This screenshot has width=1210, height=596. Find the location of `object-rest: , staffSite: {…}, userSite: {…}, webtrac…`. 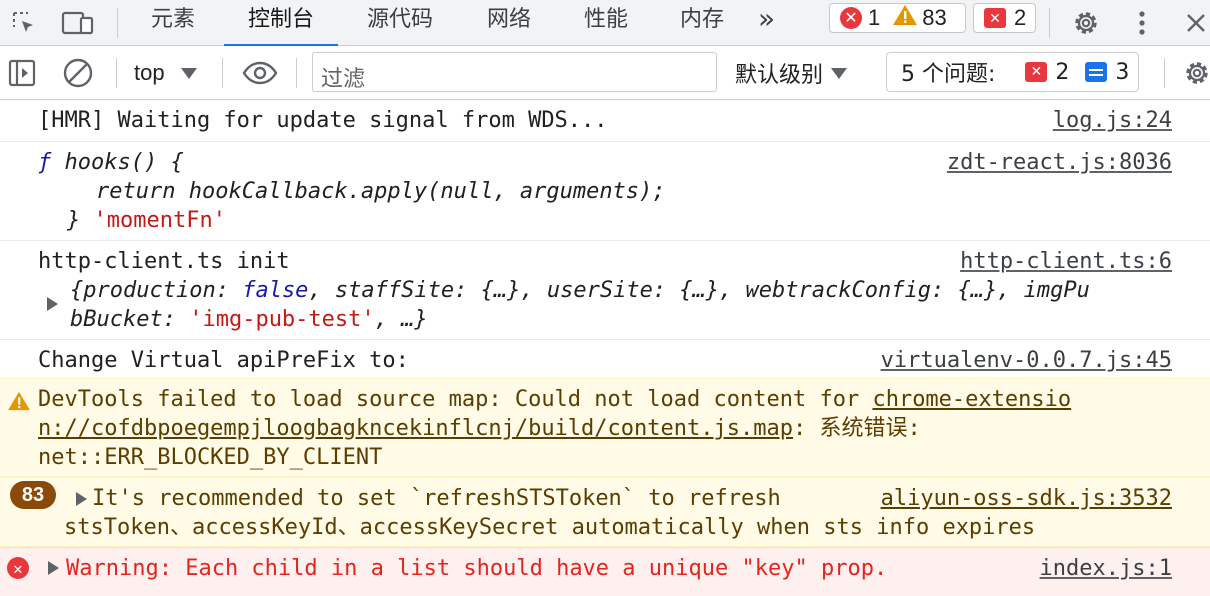

object-rest: , staffSite: {…}, userSite: {…}, webtrac… is located at coordinates (699, 290).